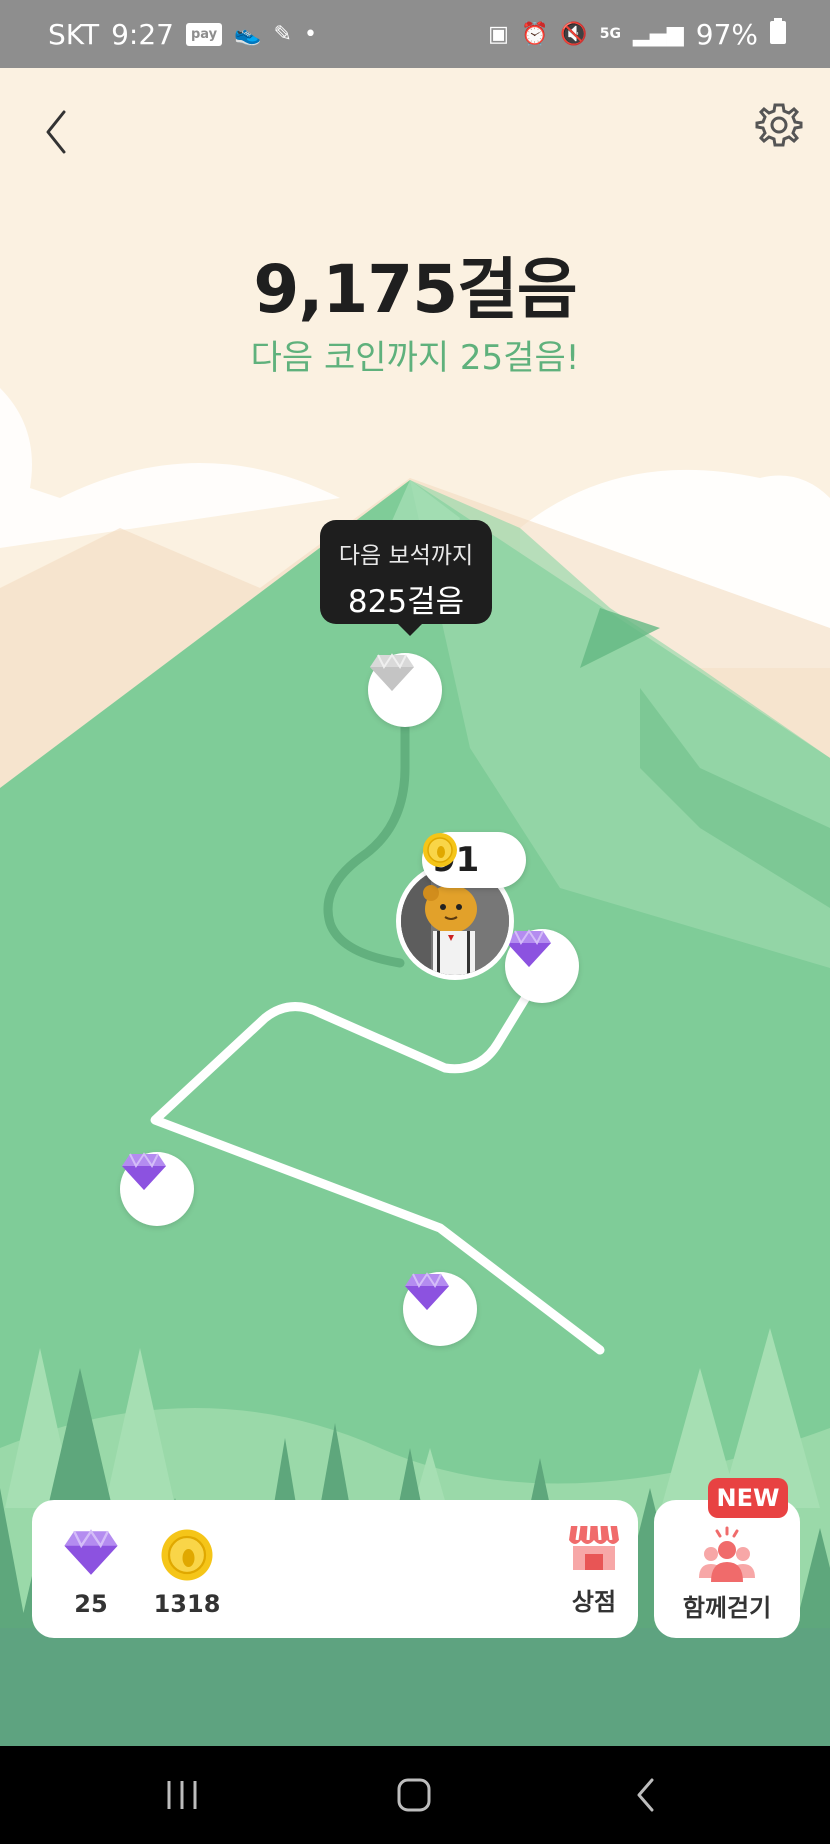 This screenshot has width=830, height=1844. I want to click on back-arrow-icon, so click(645, 1795).